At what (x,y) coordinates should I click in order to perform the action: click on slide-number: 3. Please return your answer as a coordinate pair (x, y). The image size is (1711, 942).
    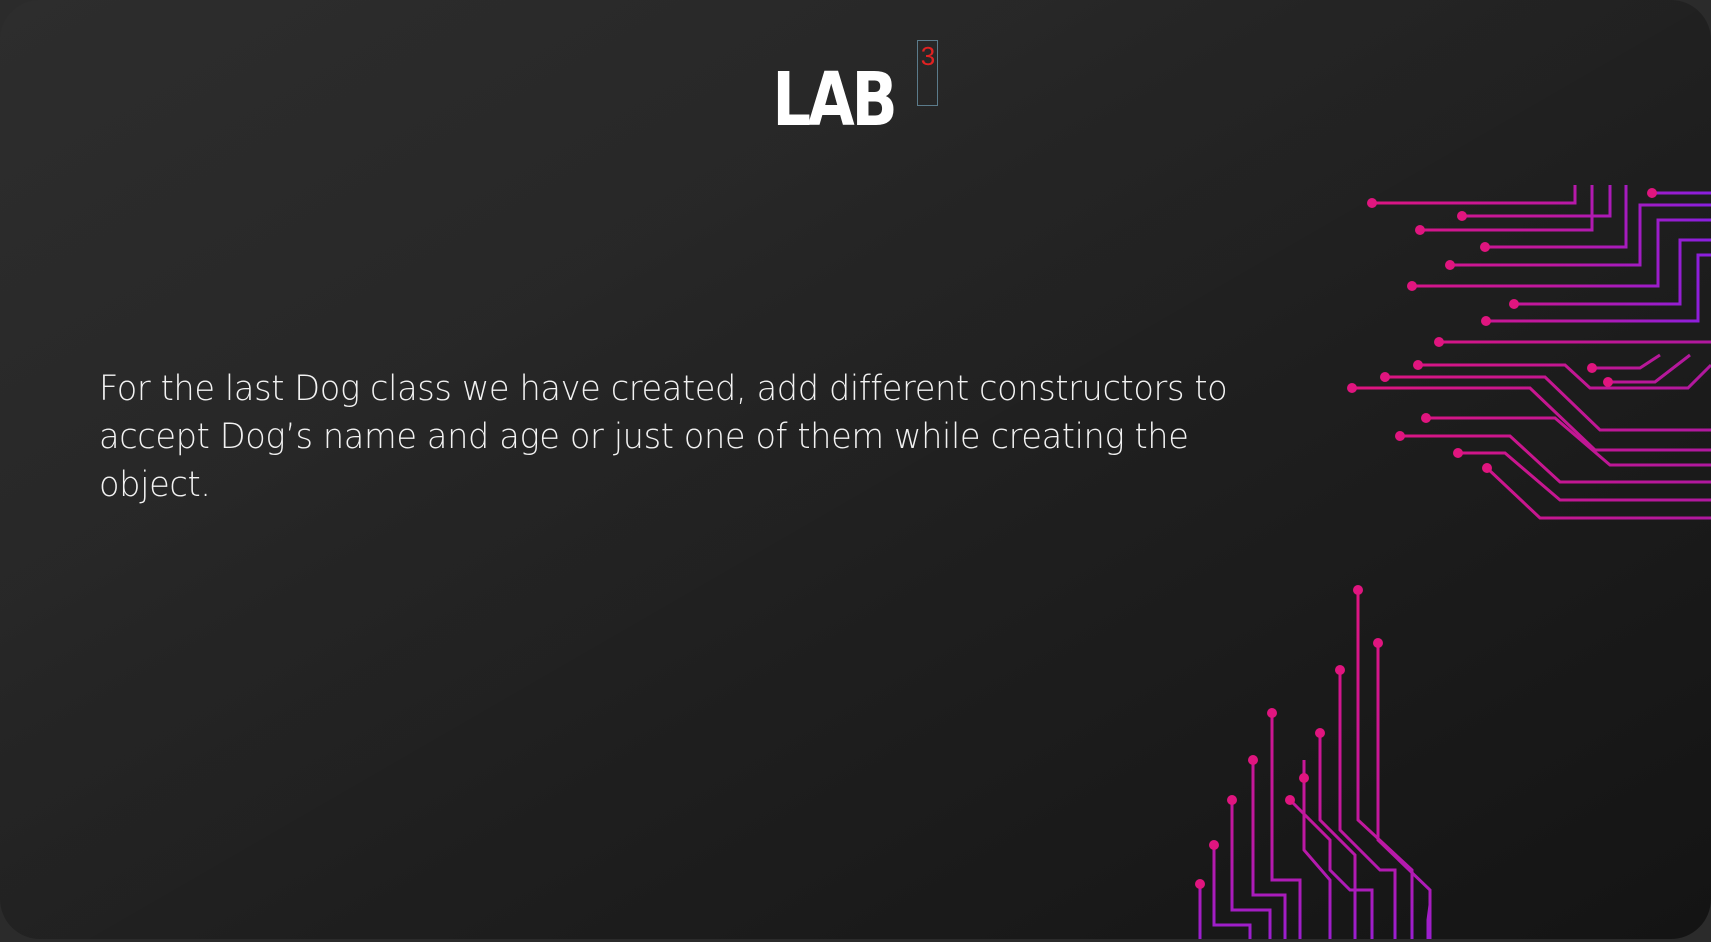
    Looking at the image, I should click on (928, 56).